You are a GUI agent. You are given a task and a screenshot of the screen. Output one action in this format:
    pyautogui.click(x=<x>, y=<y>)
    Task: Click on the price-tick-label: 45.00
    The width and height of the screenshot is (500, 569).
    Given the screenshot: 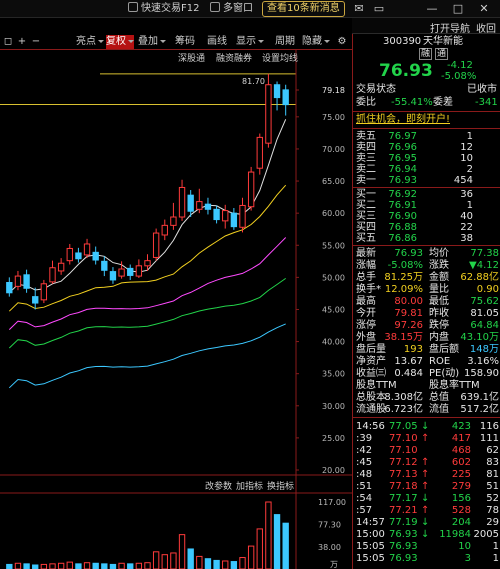 What is the action you would take?
    pyautogui.click(x=333, y=309)
    